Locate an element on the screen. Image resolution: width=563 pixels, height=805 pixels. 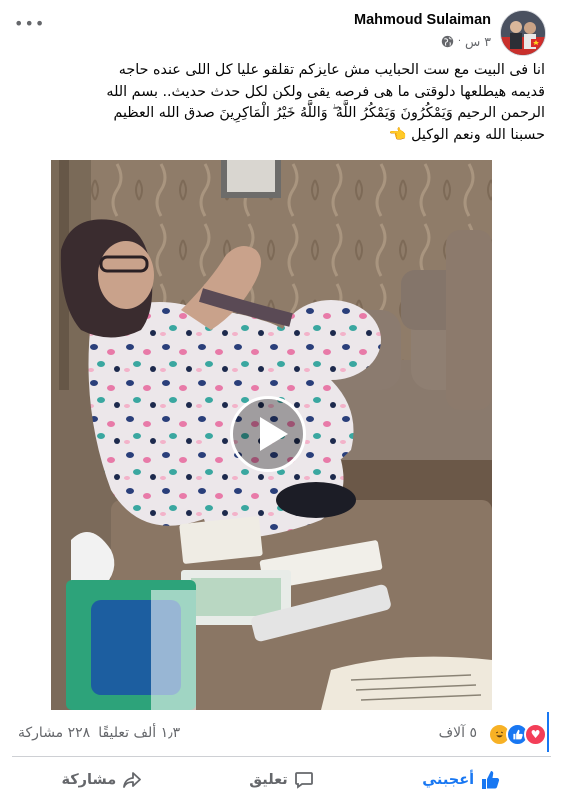
thumbs-up-icon is located at coordinates (491, 780).